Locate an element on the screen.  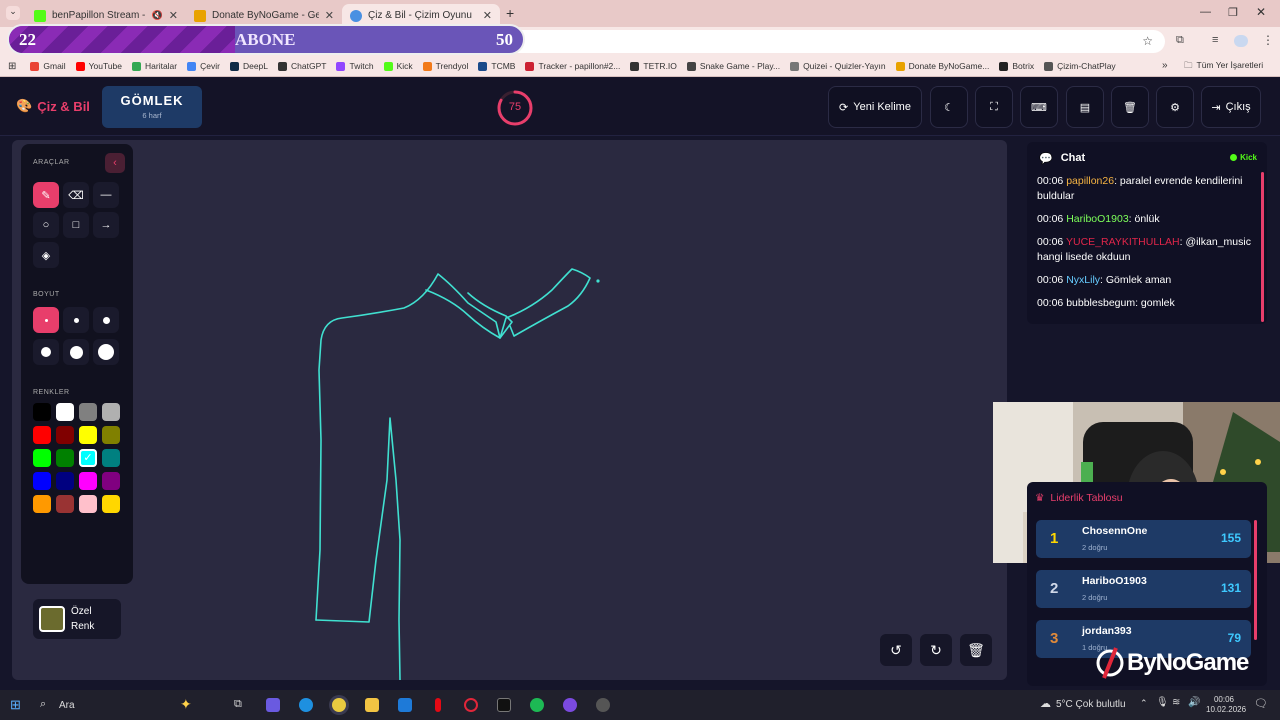
menu-icon: ⋮ is located at coordinates (1268, 40).